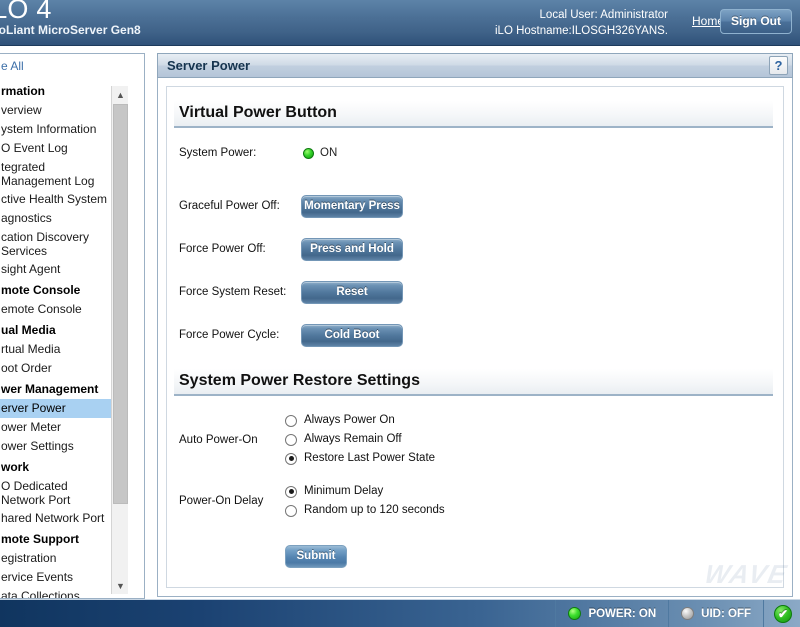 The height and width of the screenshot is (627, 800). Describe the element at coordinates (120, 94) in the screenshot. I see `scroll-up-arrow-icon: ▲` at that location.